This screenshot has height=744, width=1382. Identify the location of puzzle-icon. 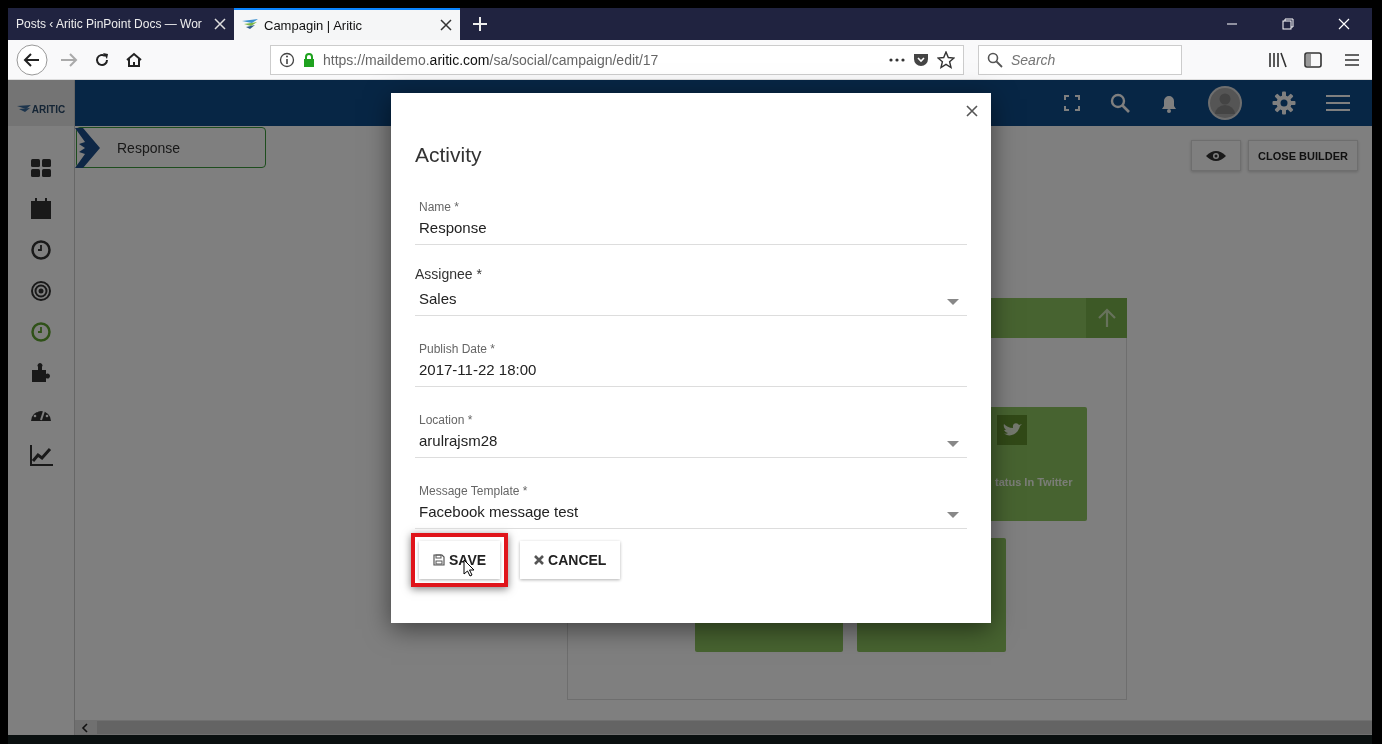
(41, 373).